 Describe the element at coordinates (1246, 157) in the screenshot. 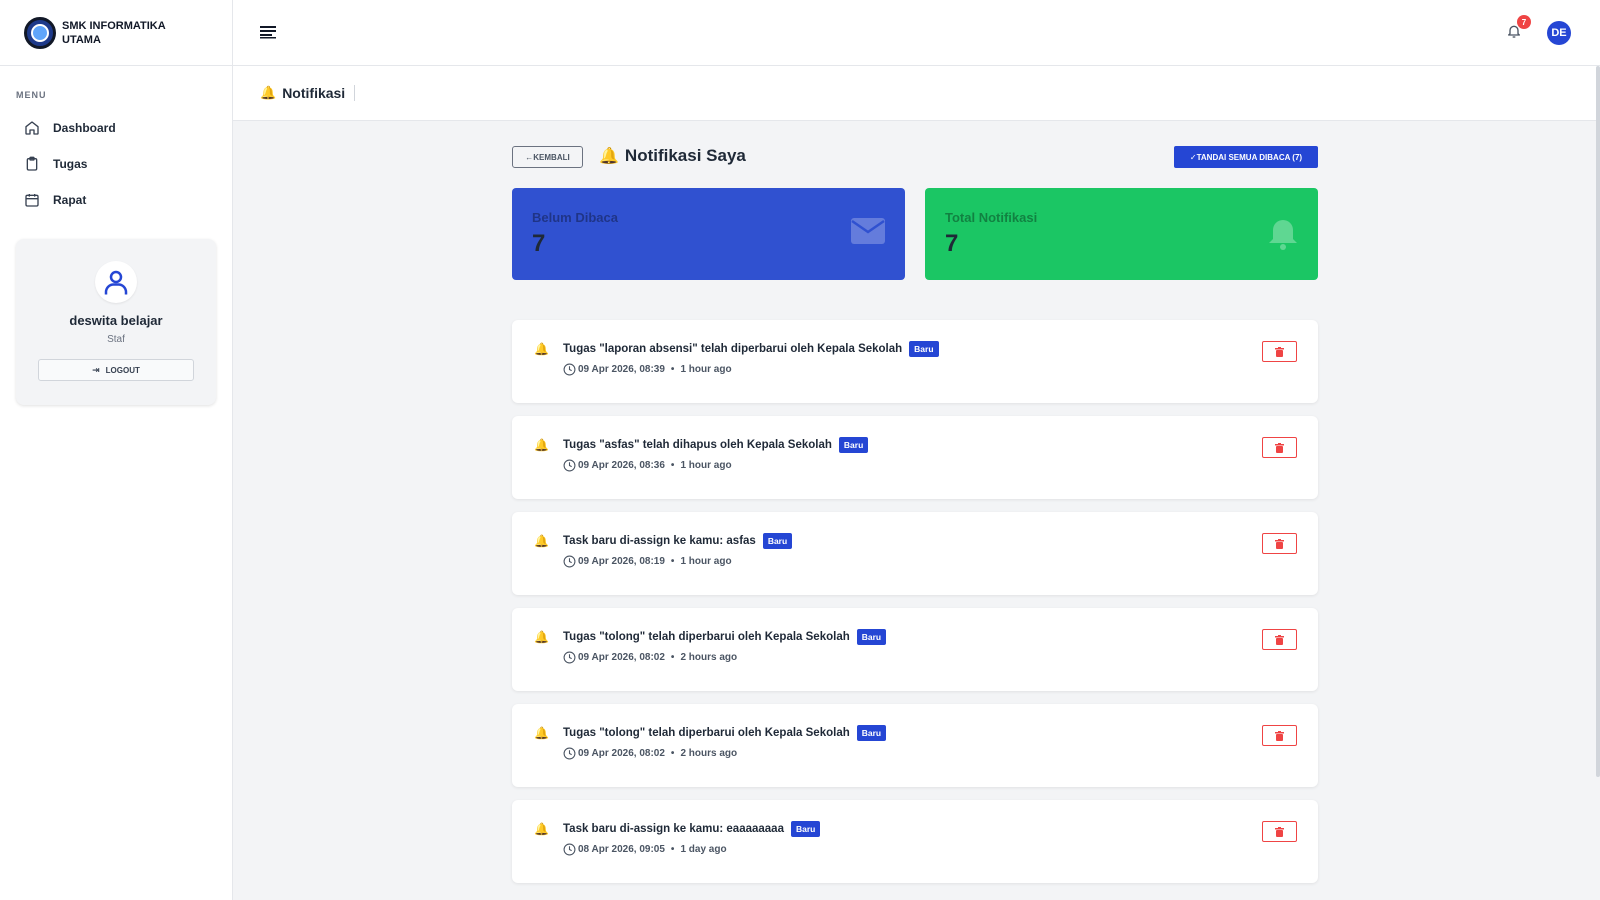

I see `mark-all-read-button: ✓TANDAI SEMUA DIBACA (7)` at that location.